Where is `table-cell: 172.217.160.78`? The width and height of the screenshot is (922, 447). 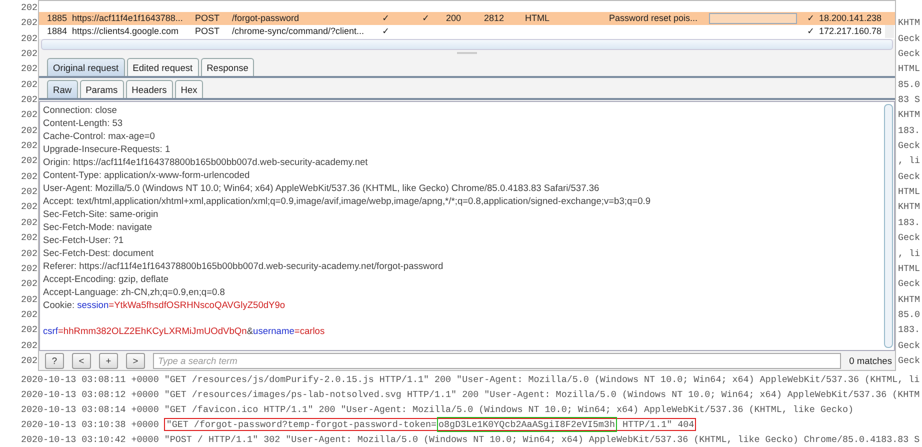
table-cell: 172.217.160.78 is located at coordinates (850, 31).